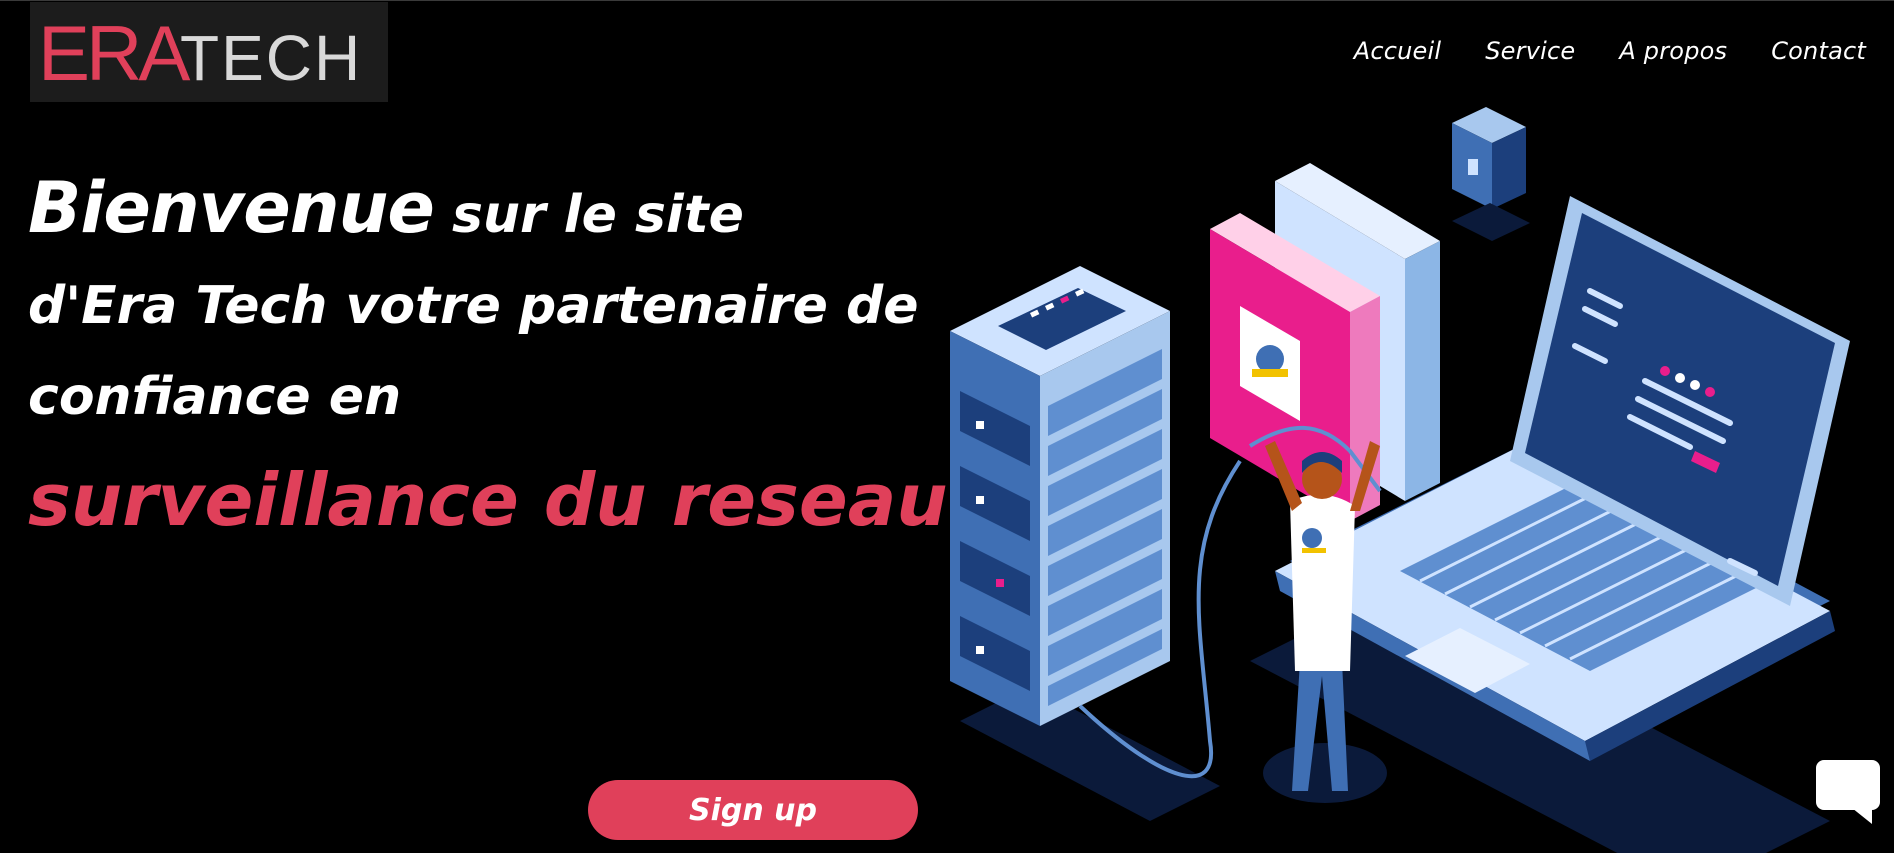 The image size is (1894, 853). I want to click on main-nav: Accueil Service A propos Contact, so click(1610, 51).